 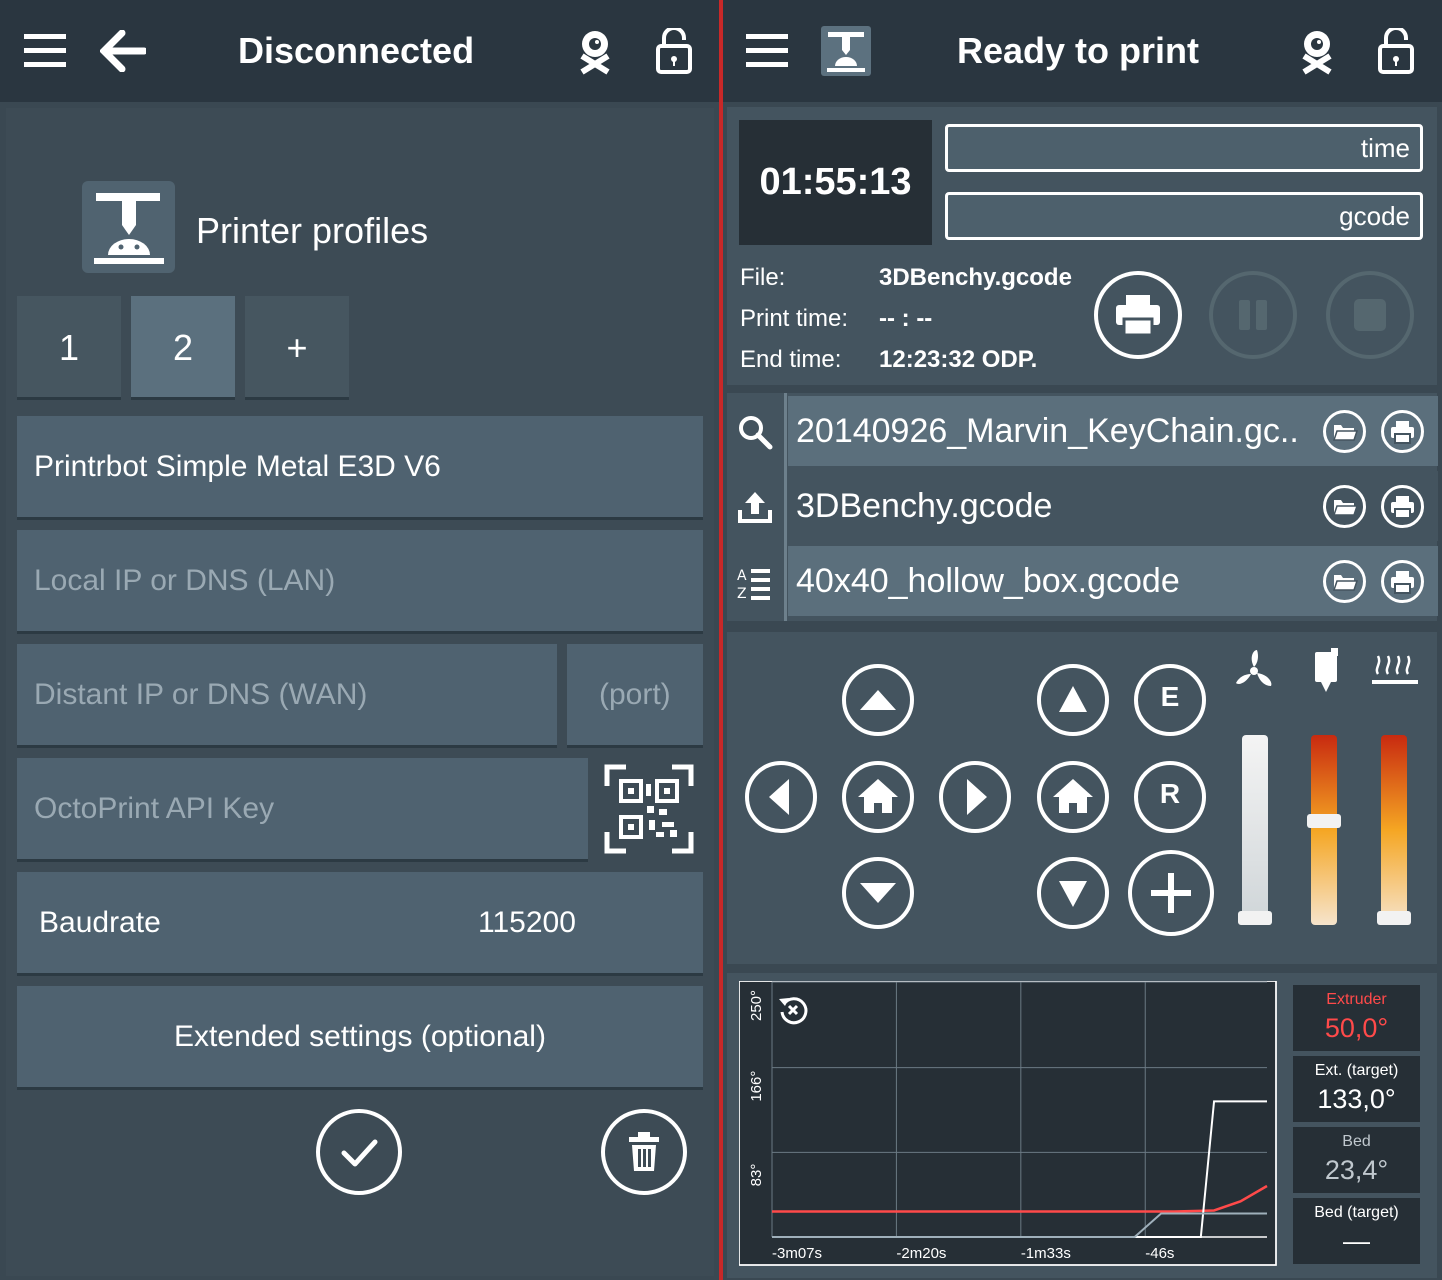 I want to click on port-placeholder: (port), so click(x=635, y=694).